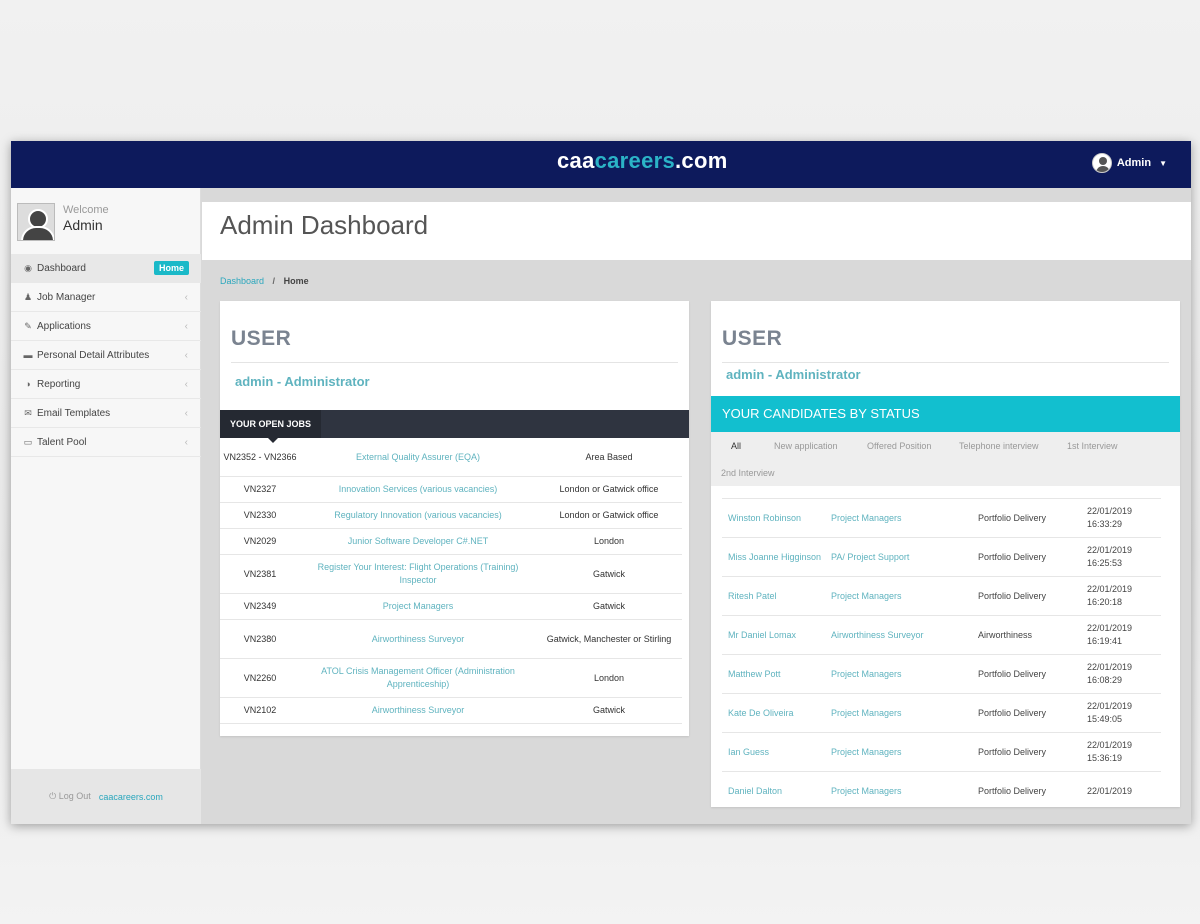  I want to click on candidate-name-link: Daniel Dalton, so click(773, 791).